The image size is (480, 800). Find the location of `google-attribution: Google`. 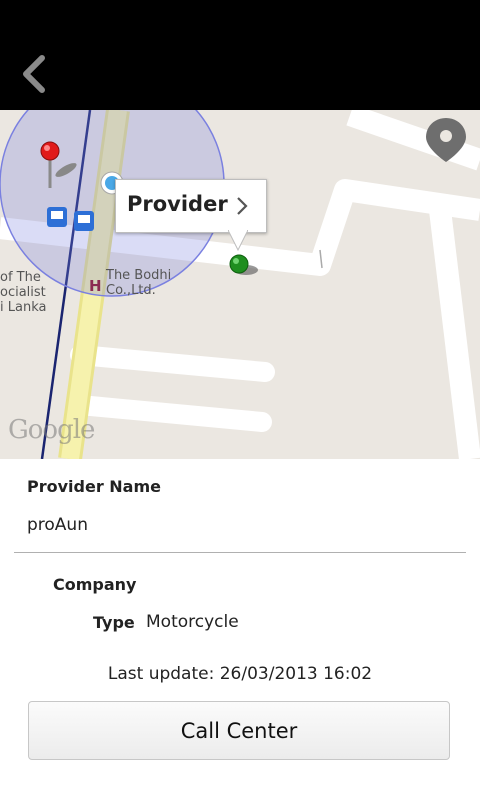

google-attribution: Google is located at coordinates (51, 430).